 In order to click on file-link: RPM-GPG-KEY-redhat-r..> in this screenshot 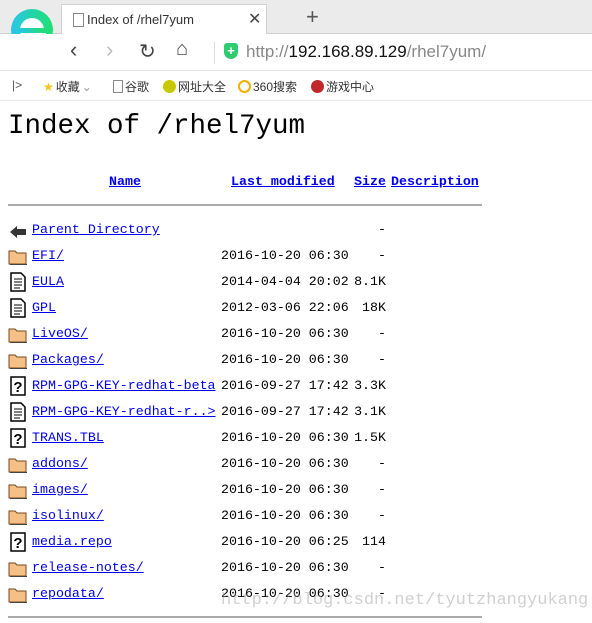, I will do `click(124, 411)`.